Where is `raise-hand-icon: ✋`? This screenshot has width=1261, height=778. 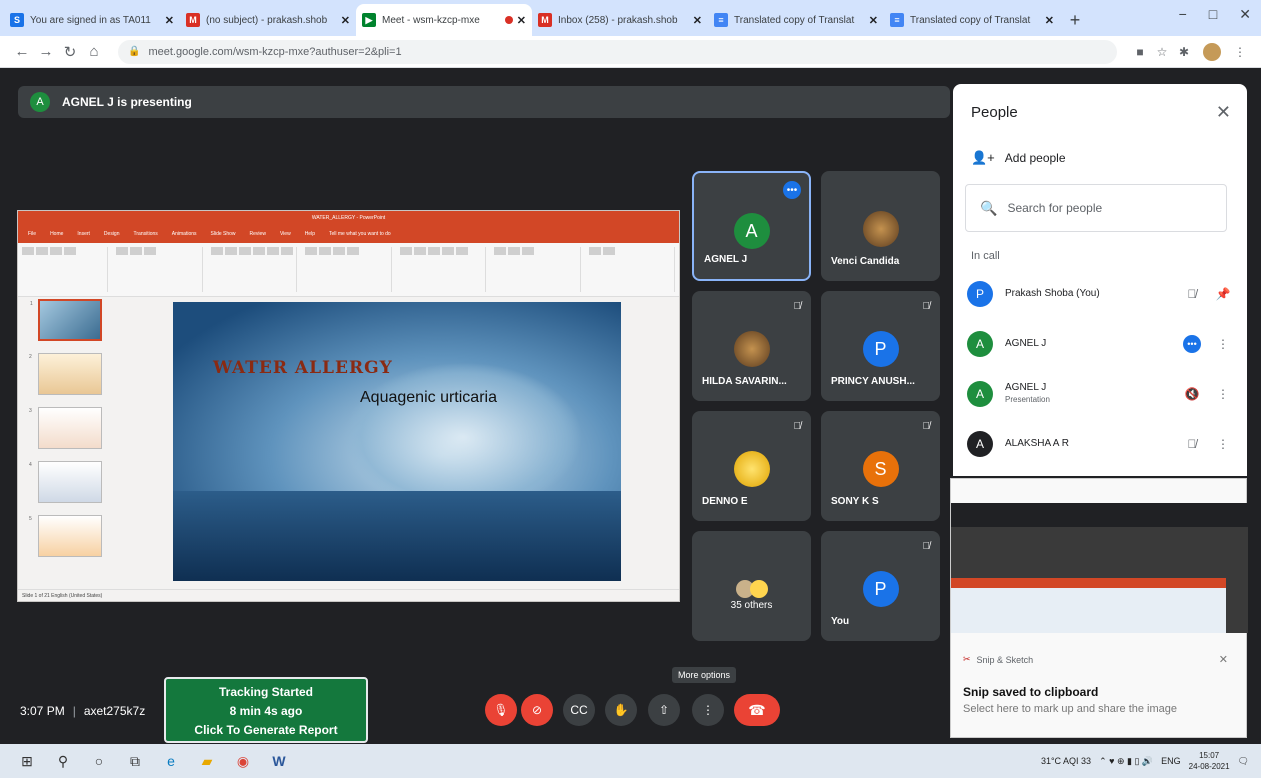 raise-hand-icon: ✋ is located at coordinates (621, 710).